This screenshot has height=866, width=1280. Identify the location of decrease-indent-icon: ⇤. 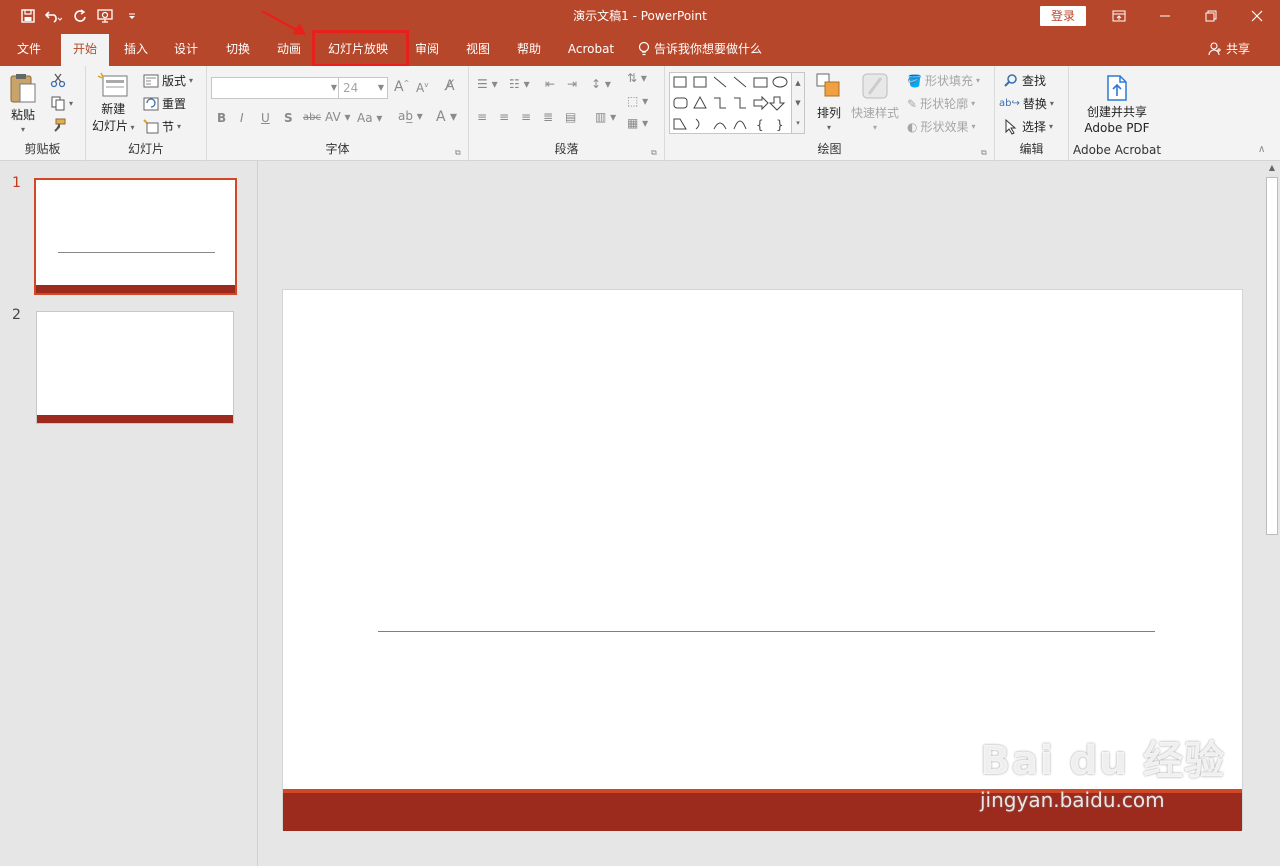
(550, 84).